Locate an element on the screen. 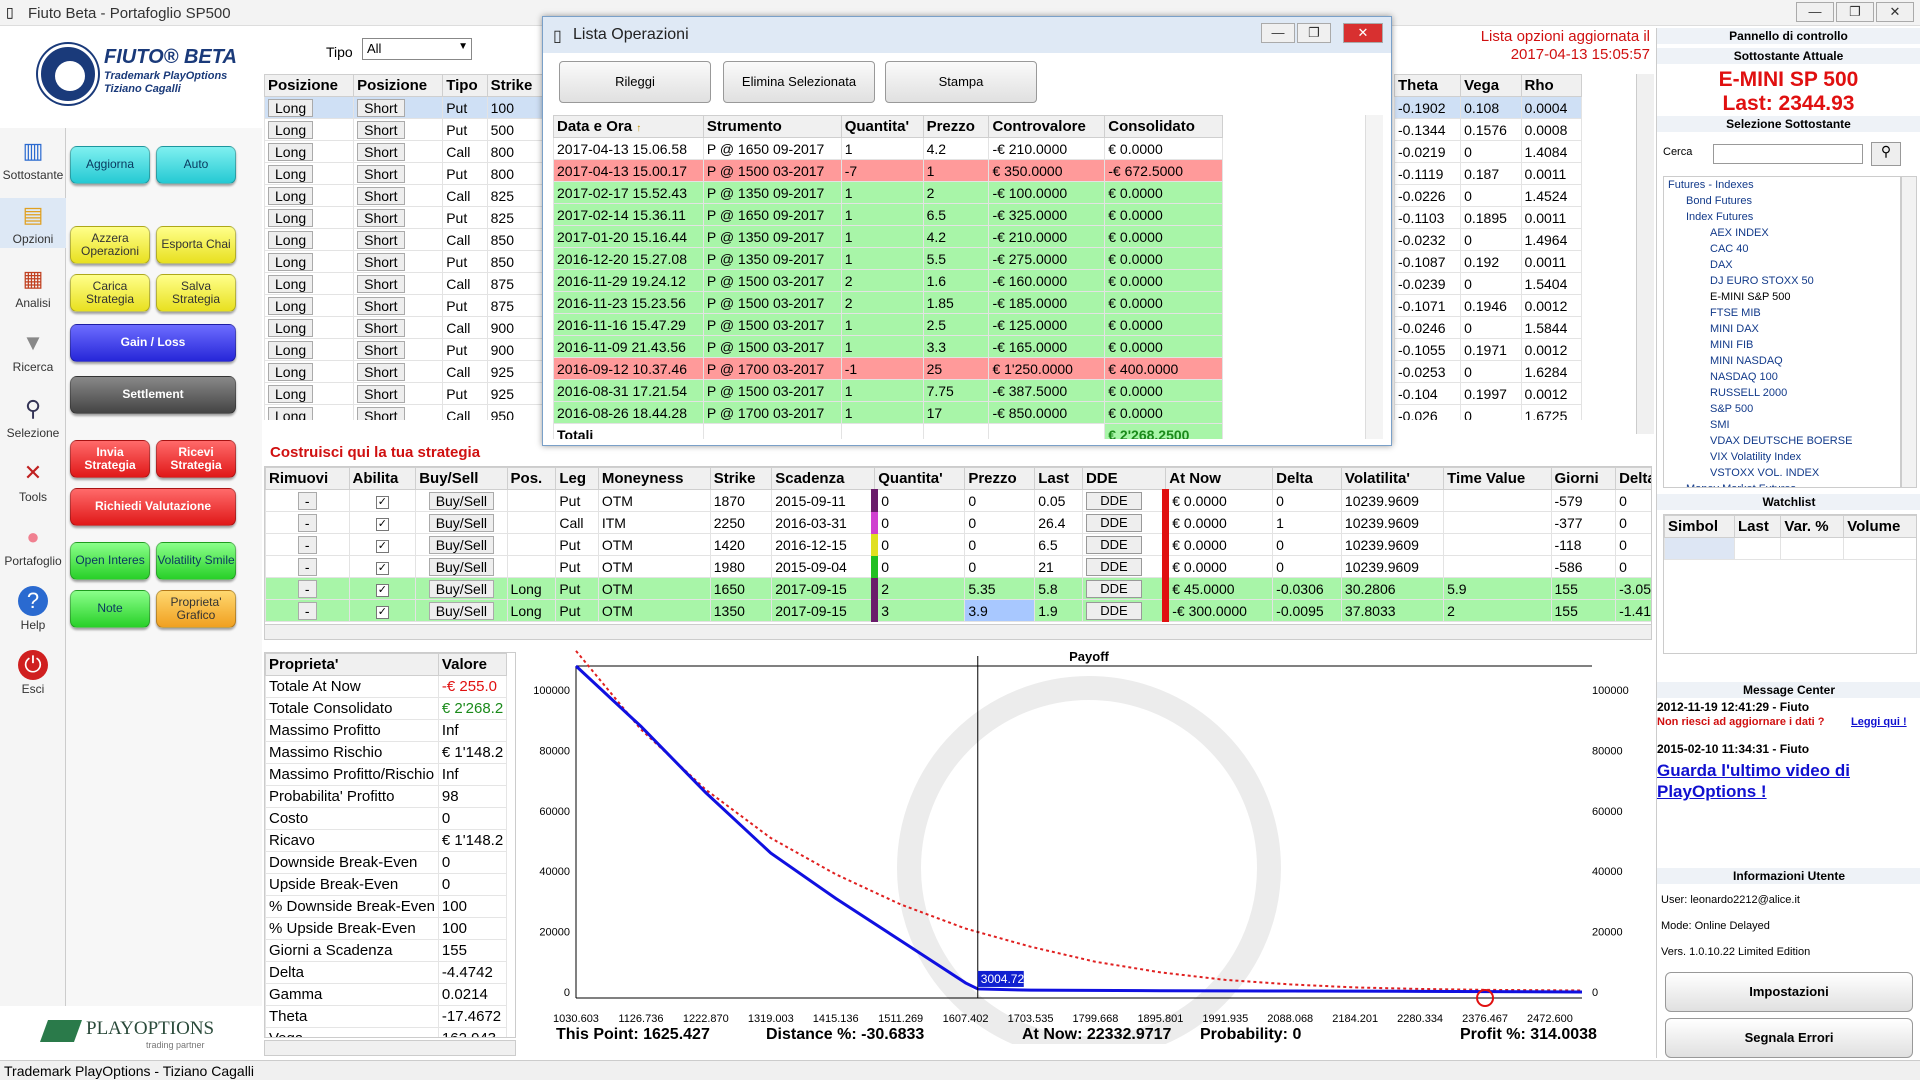 Image resolution: width=1920 pixels, height=1080 pixels. maximize-button: ❐ is located at coordinates (1855, 12).